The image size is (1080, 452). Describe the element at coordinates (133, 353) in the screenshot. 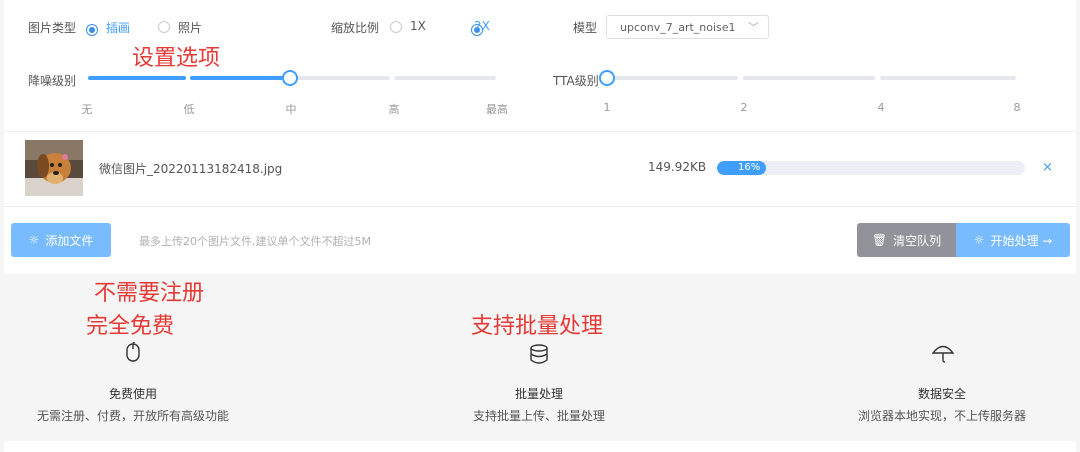

I see `mouse-icon` at that location.